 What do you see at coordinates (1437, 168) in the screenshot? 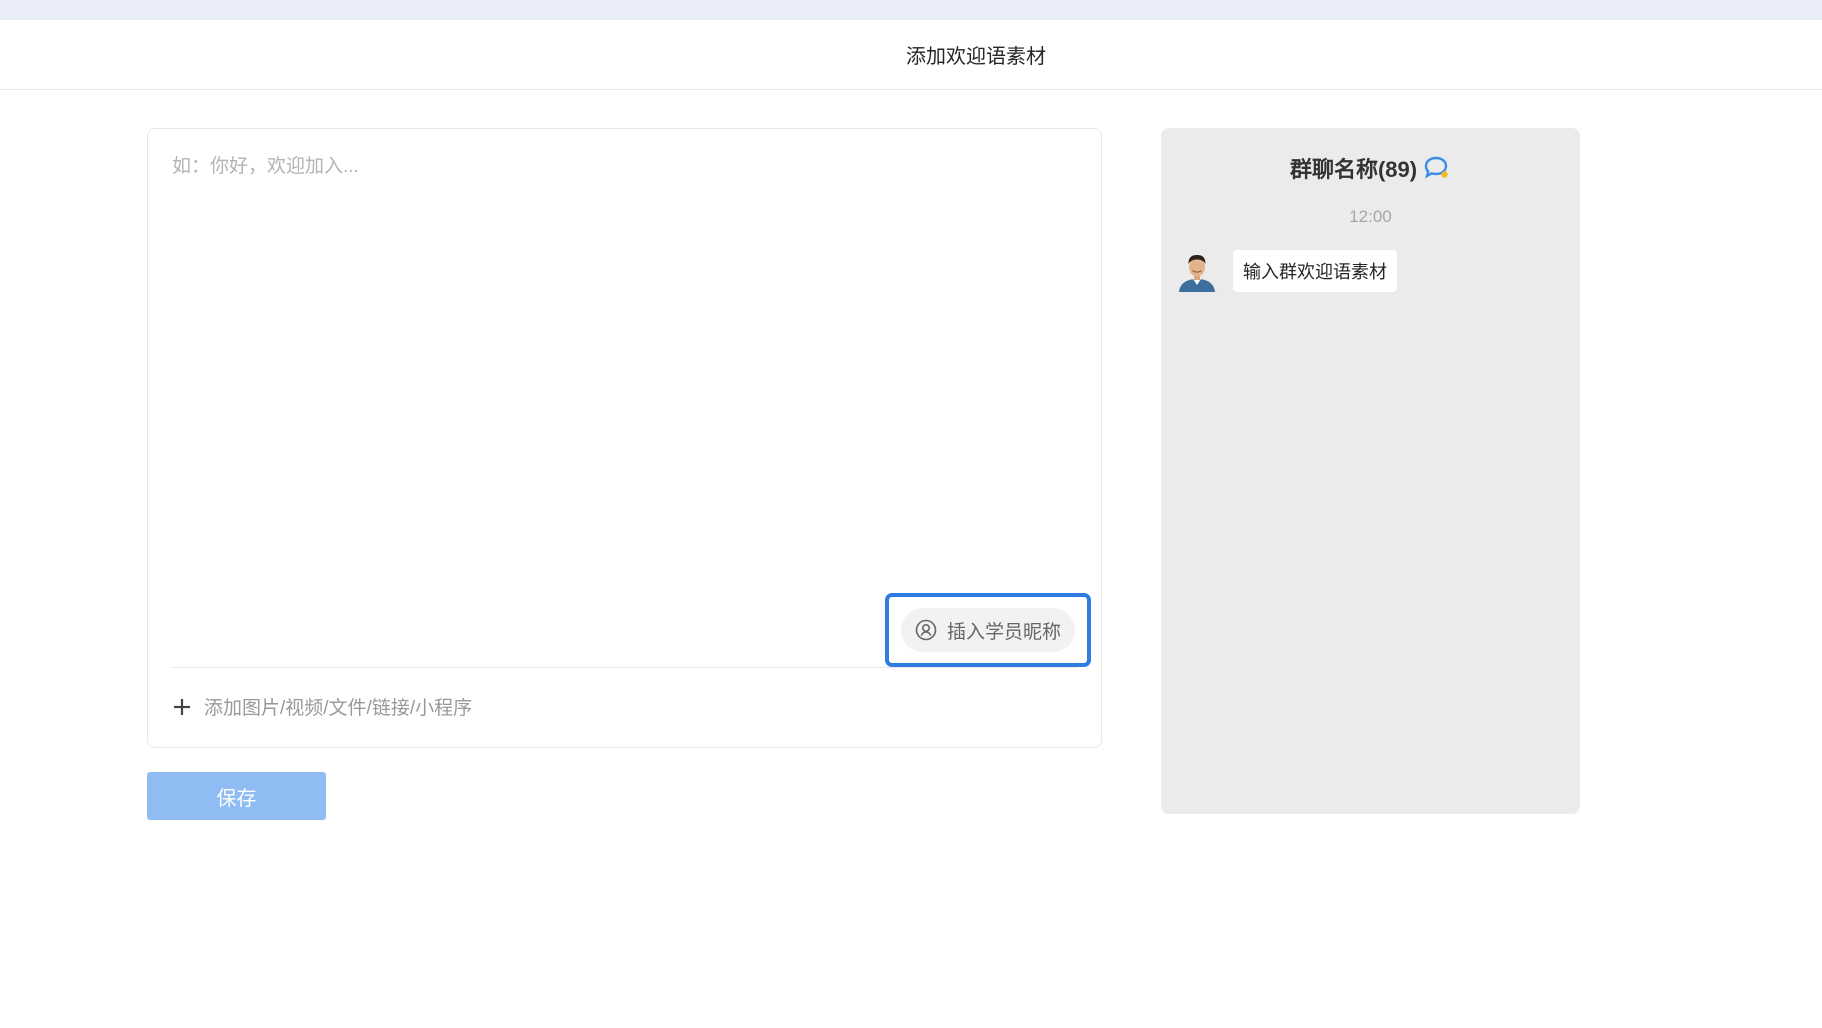
I see `chat-bubble-icon` at bounding box center [1437, 168].